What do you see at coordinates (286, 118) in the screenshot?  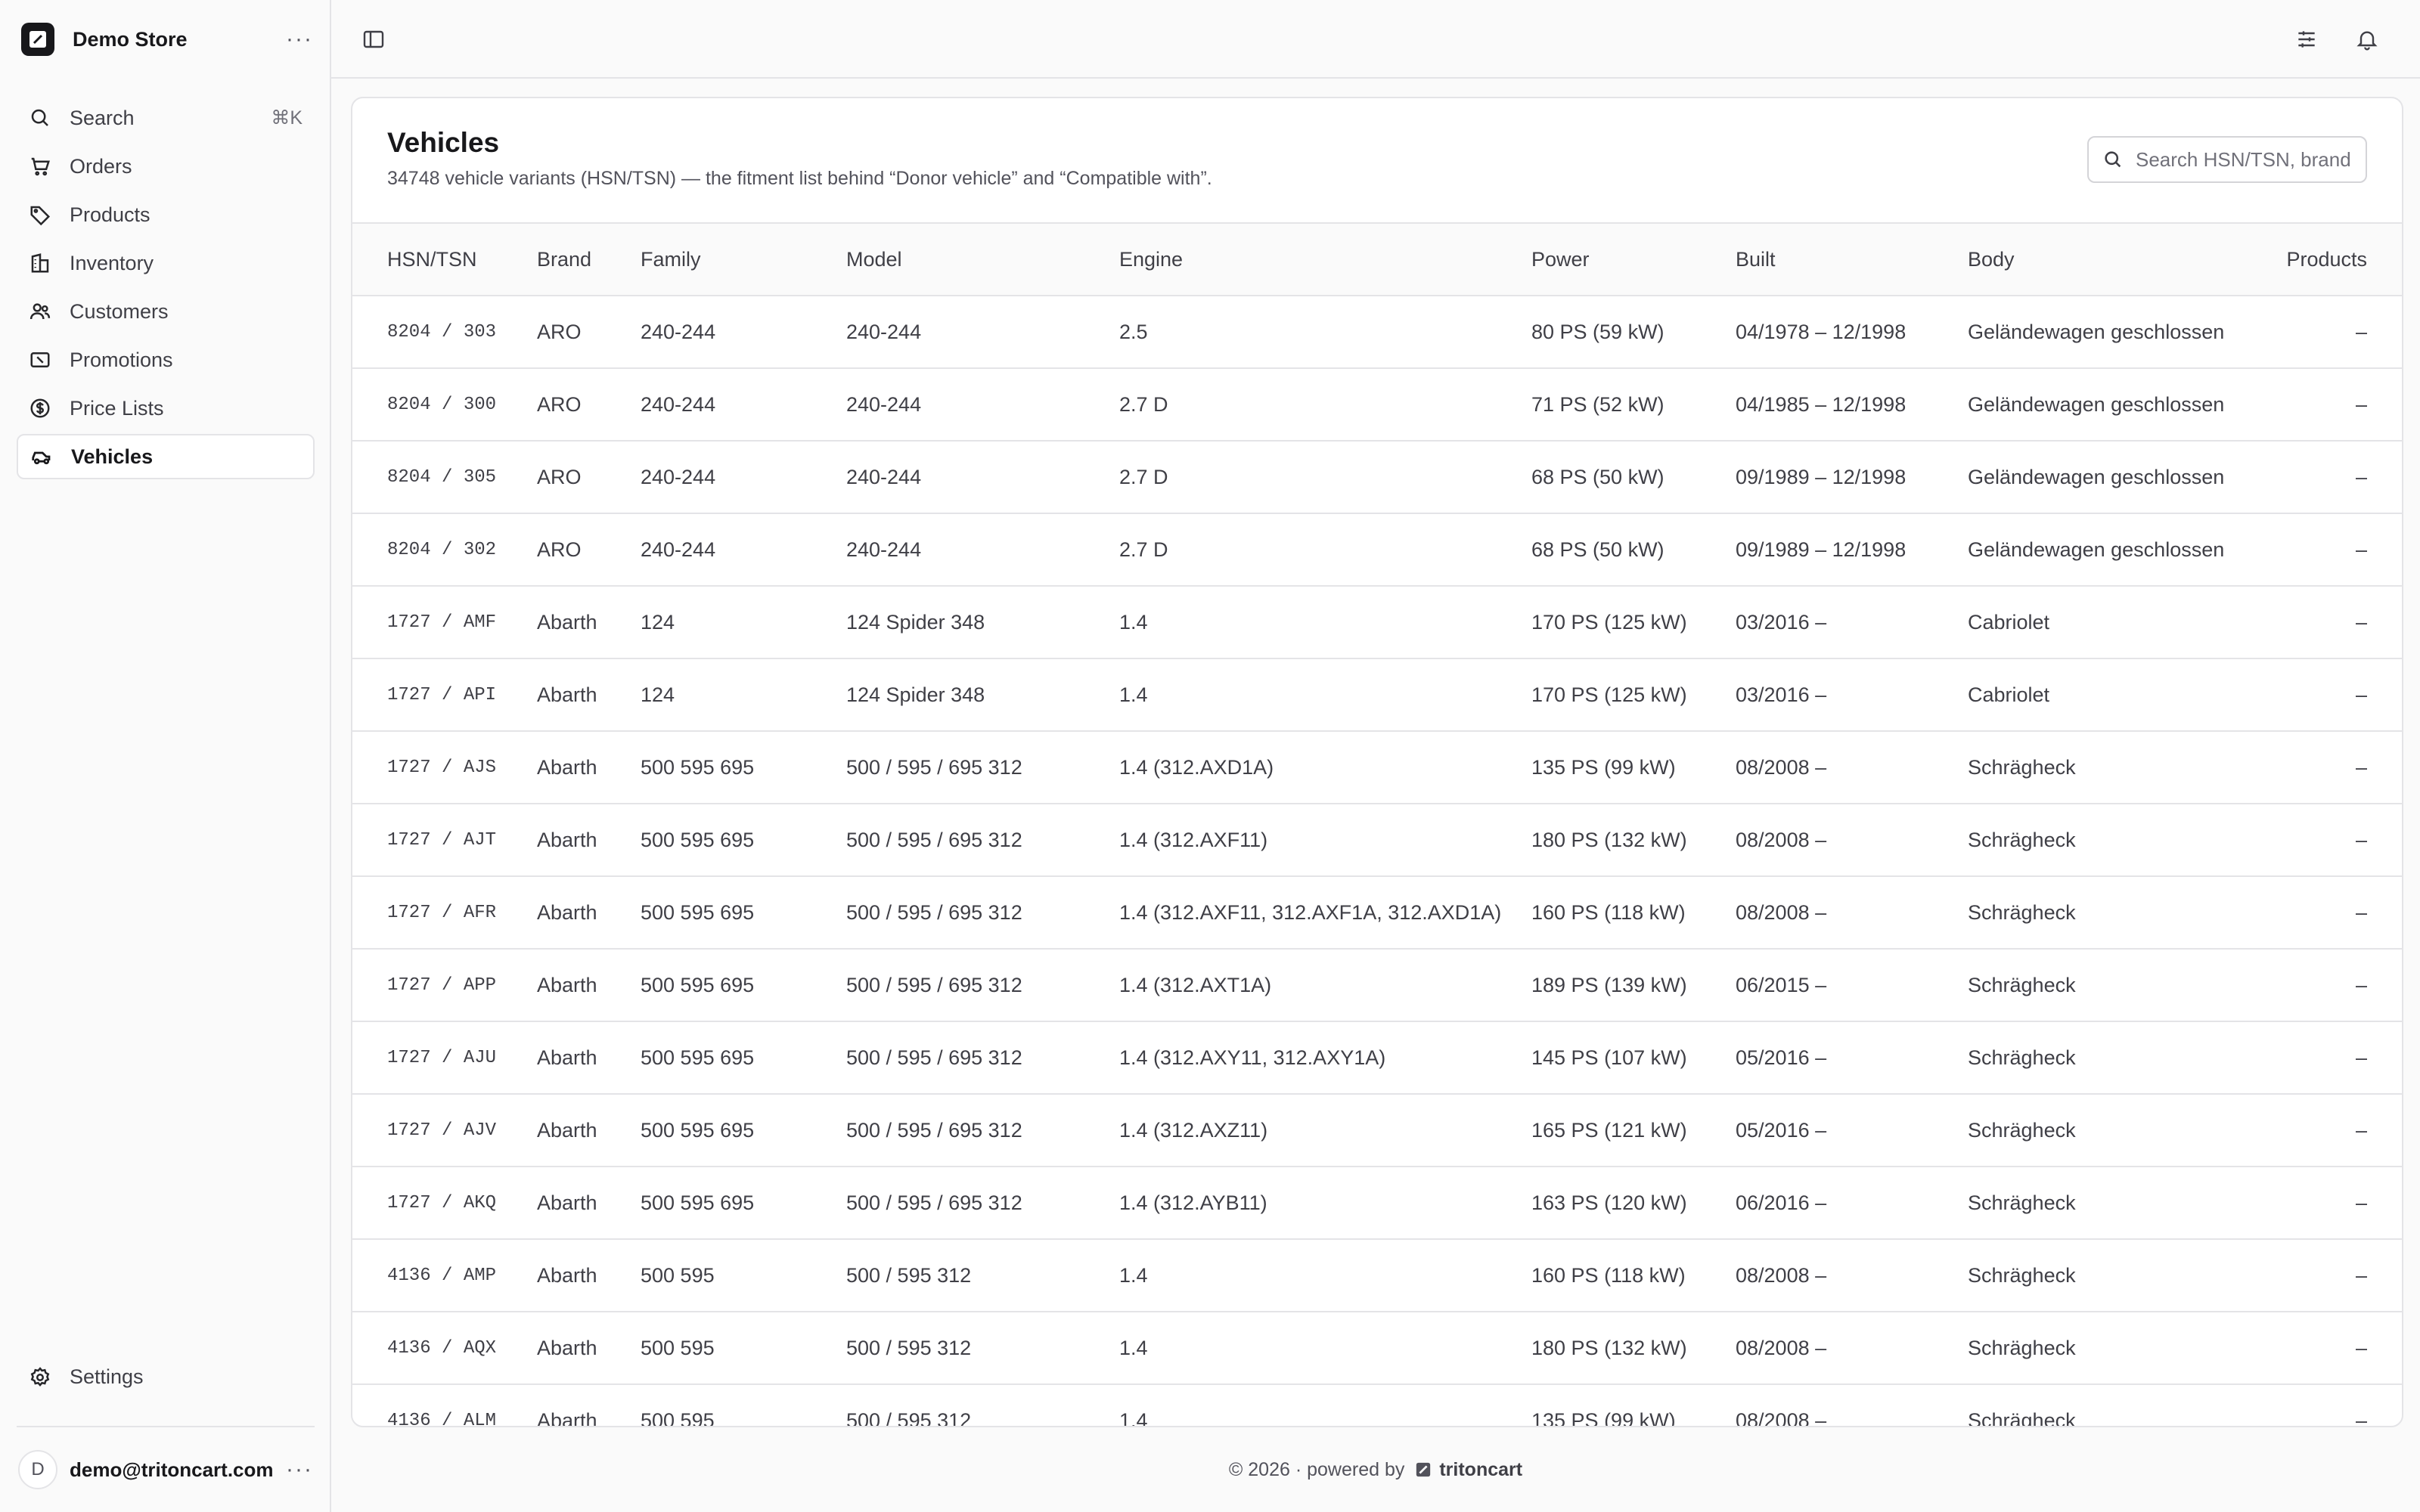 I see `search-shortcut: ⌘K` at bounding box center [286, 118].